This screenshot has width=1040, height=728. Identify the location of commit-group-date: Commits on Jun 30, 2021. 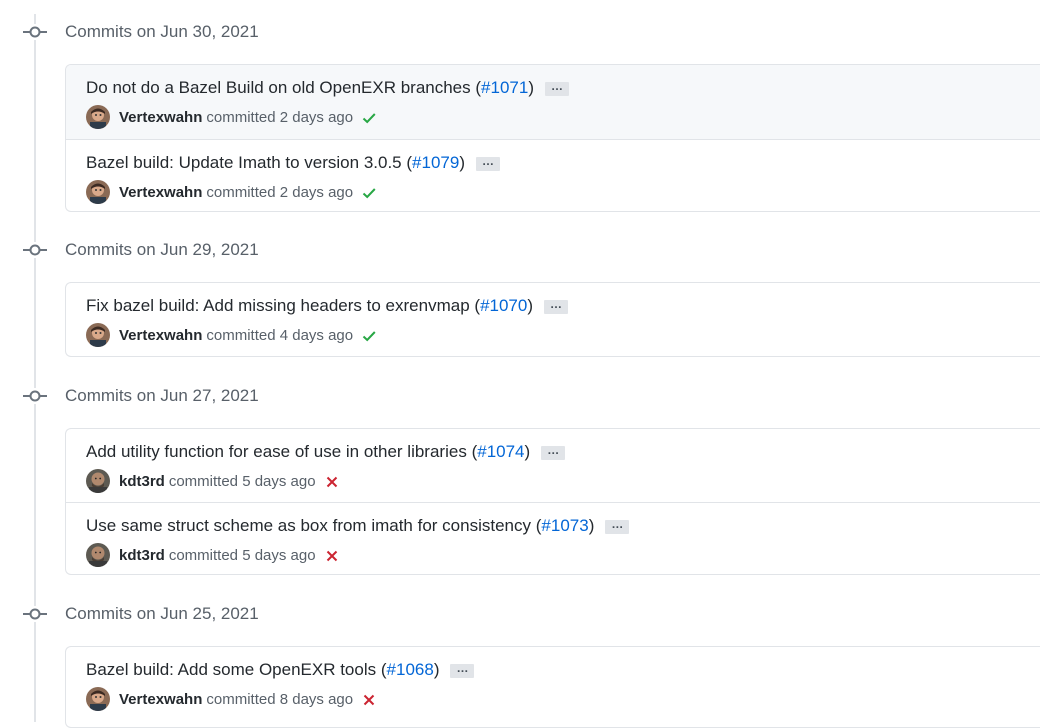
(162, 31).